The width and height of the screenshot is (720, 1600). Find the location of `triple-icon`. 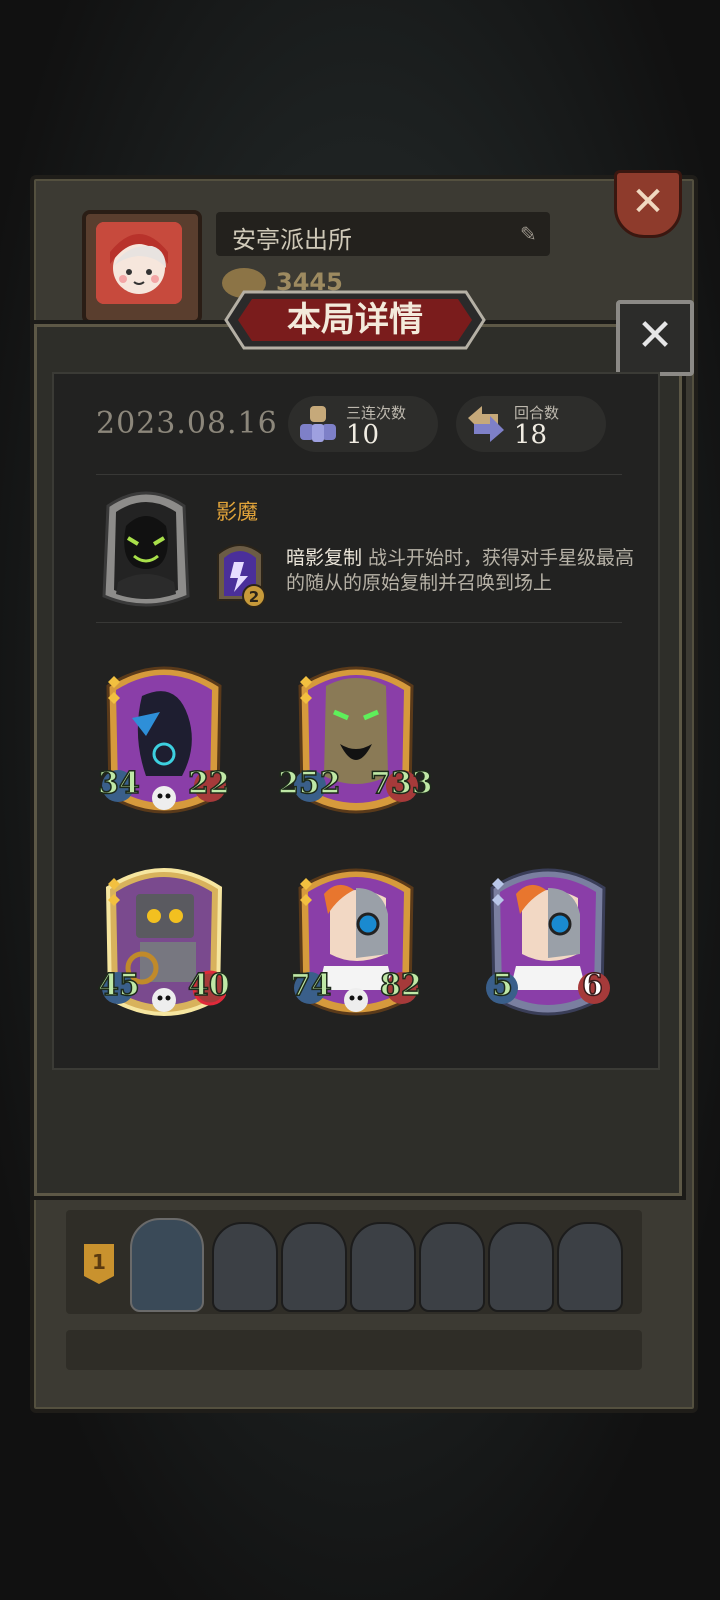

triple-icon is located at coordinates (318, 424).